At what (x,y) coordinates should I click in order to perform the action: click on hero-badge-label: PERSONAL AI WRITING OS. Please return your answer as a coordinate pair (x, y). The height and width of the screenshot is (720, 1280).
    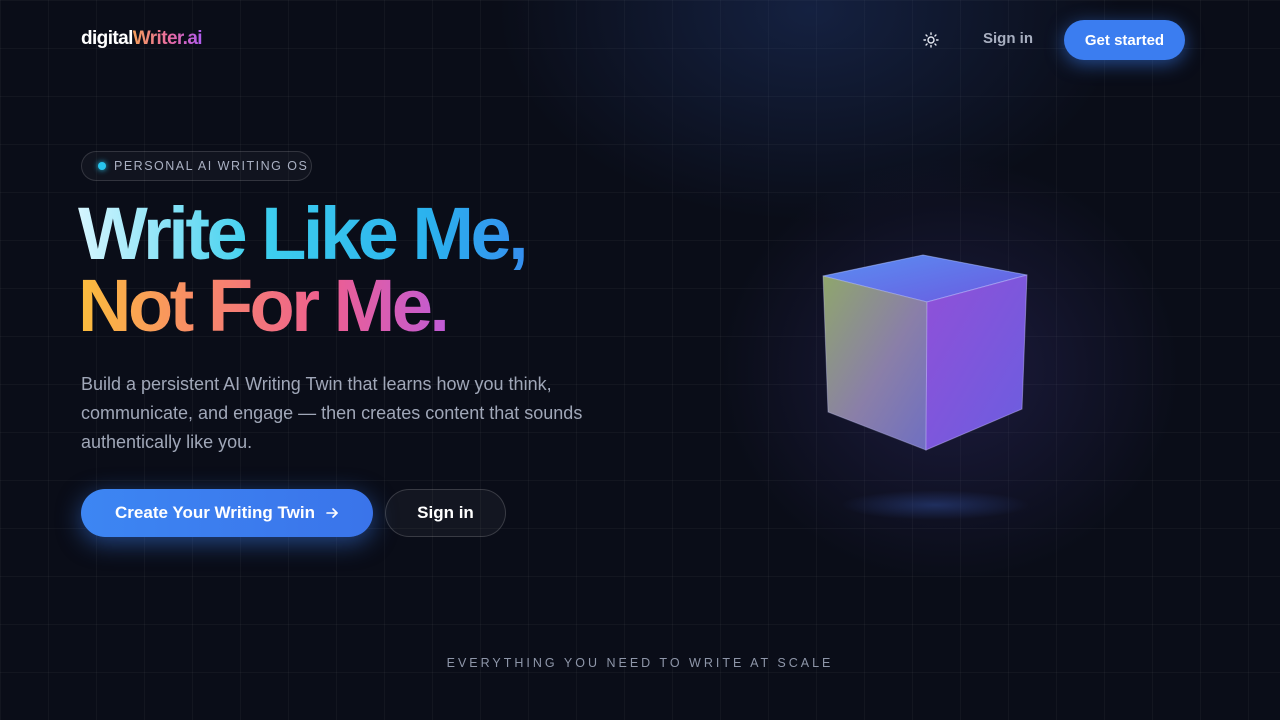
    Looking at the image, I should click on (211, 166).